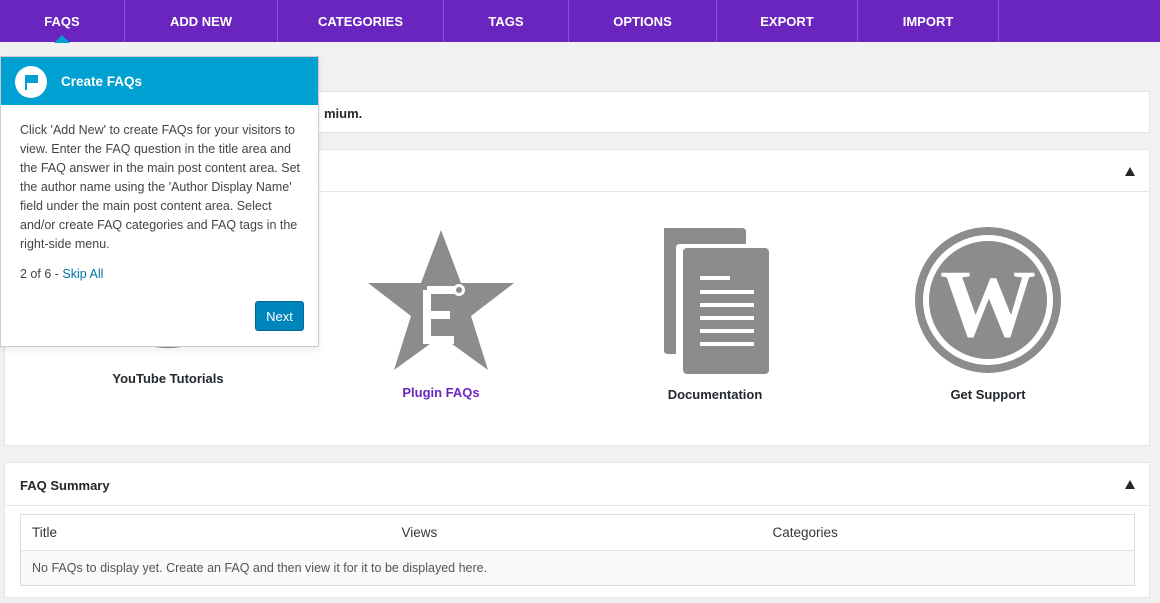 The height and width of the screenshot is (603, 1160). Describe the element at coordinates (361, 21) in the screenshot. I see `tab-categories: CATEGORIES` at that location.